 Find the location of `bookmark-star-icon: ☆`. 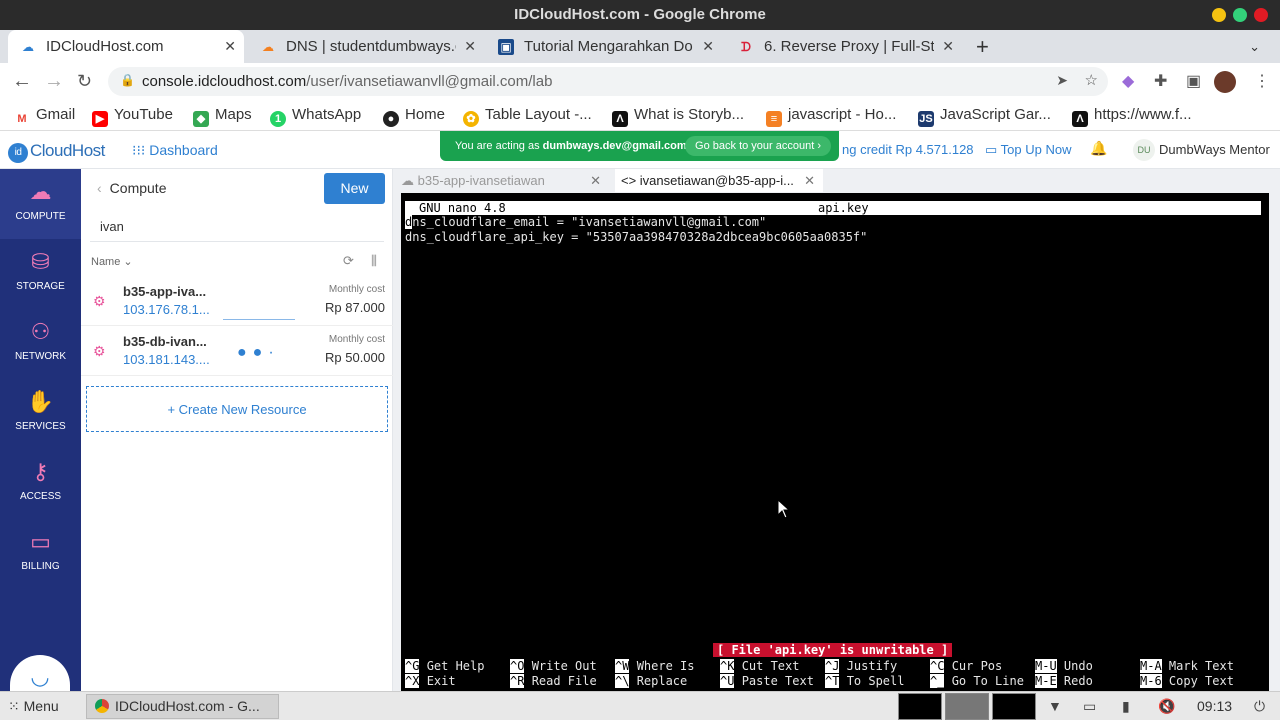

bookmark-star-icon: ☆ is located at coordinates (1091, 80).